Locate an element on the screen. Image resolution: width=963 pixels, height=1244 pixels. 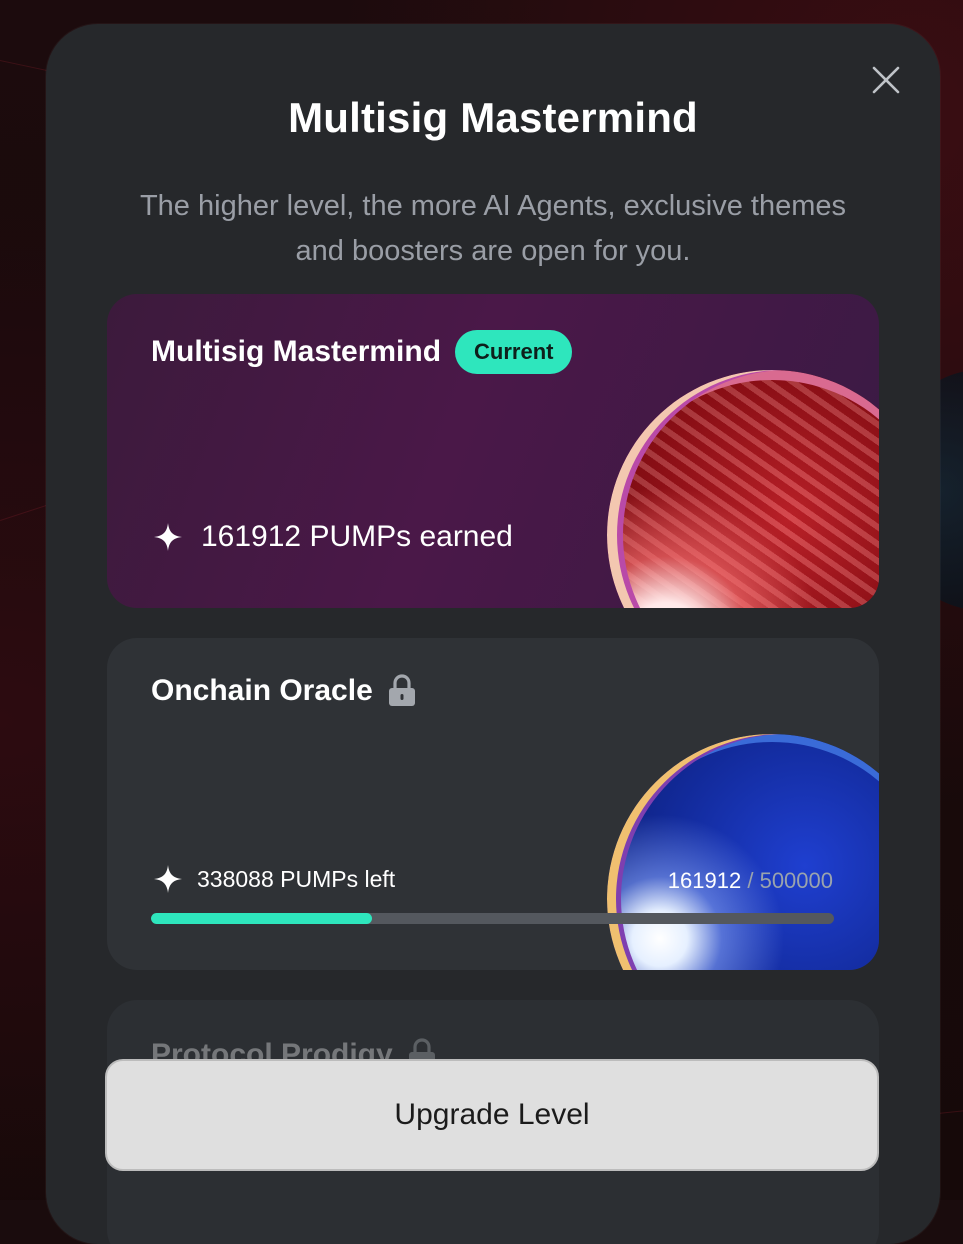
upgrade-level-button: Upgrade Level is located at coordinates (492, 1115).